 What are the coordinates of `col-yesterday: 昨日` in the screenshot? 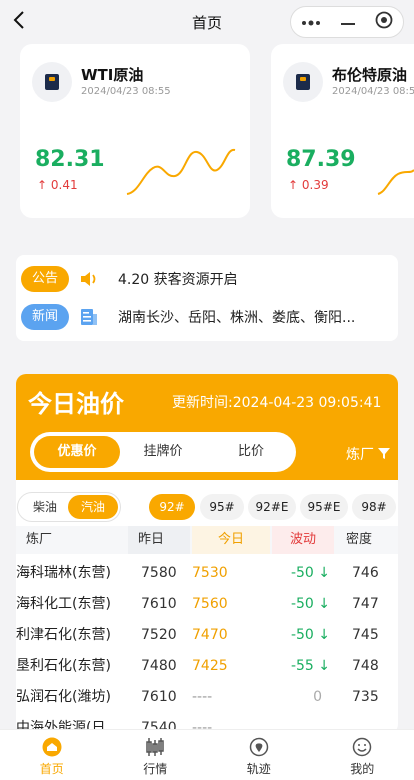 It's located at (159, 540).